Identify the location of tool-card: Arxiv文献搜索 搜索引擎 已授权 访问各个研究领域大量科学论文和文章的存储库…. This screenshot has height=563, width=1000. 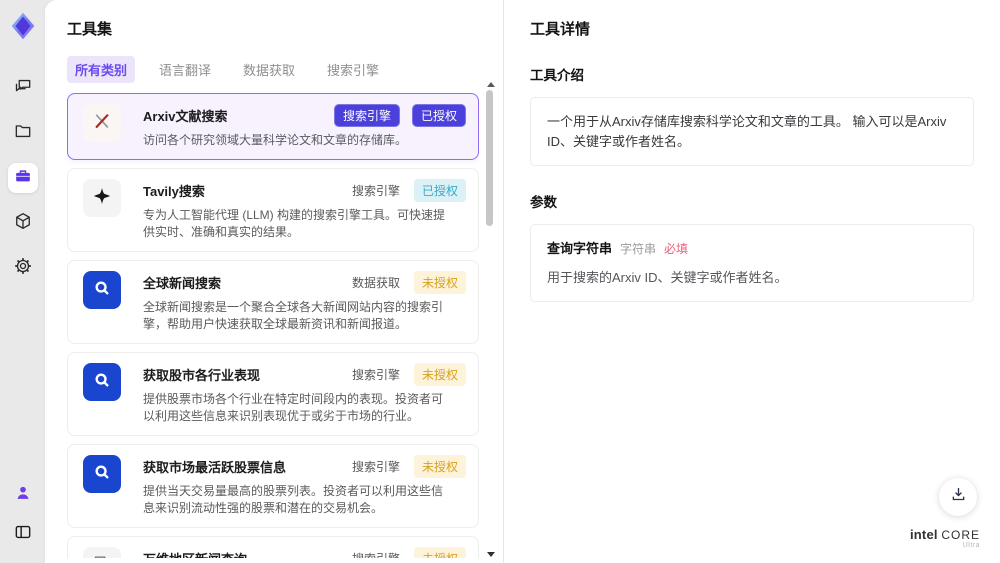
(273, 126).